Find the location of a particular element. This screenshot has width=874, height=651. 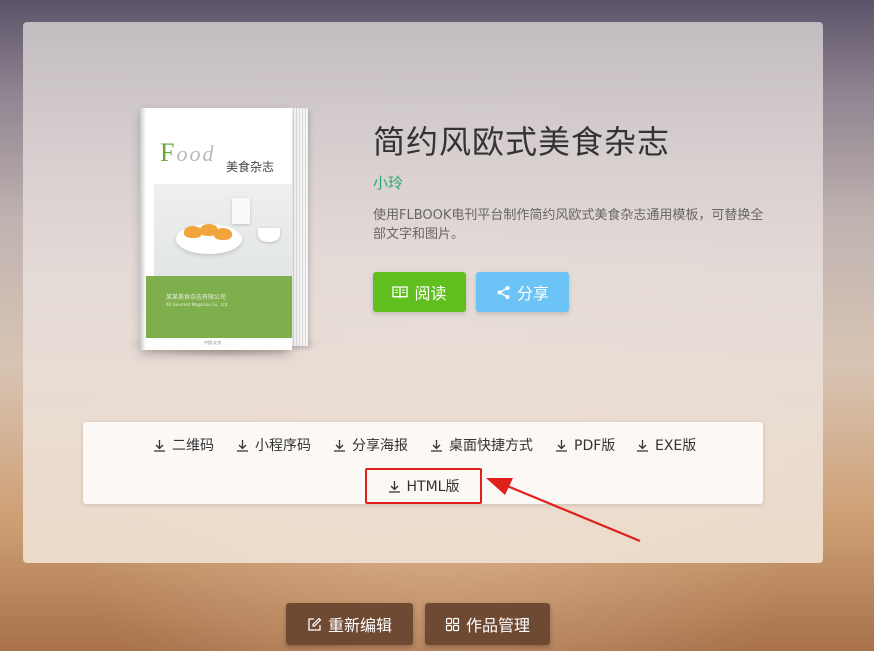

annotation-arrow is located at coordinates (563, 510).